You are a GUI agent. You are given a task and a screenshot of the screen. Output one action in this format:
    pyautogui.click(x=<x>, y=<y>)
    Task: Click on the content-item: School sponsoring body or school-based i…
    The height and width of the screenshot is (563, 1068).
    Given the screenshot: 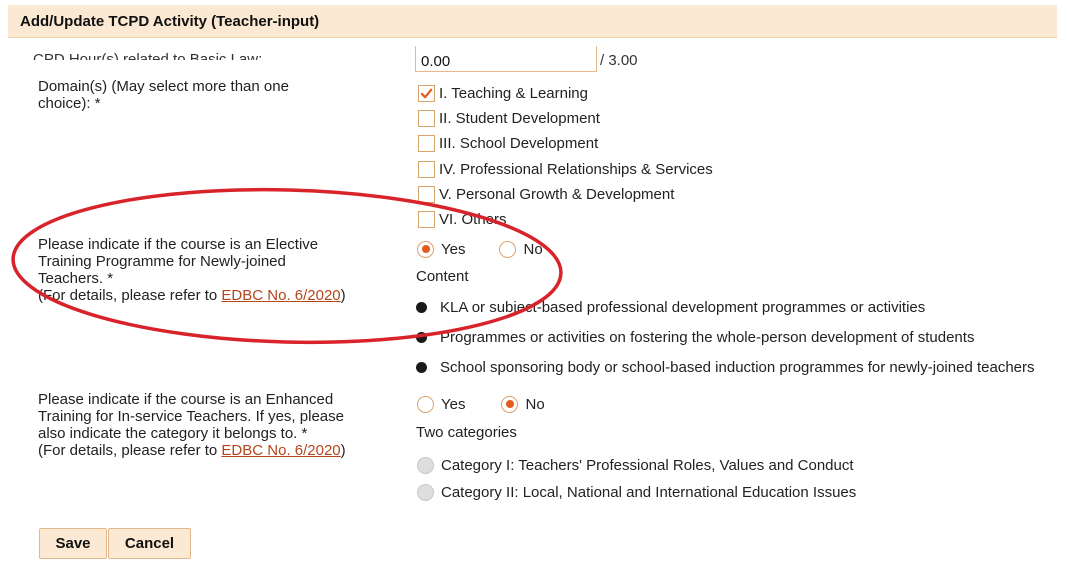 What is the action you would take?
    pyautogui.click(x=725, y=367)
    